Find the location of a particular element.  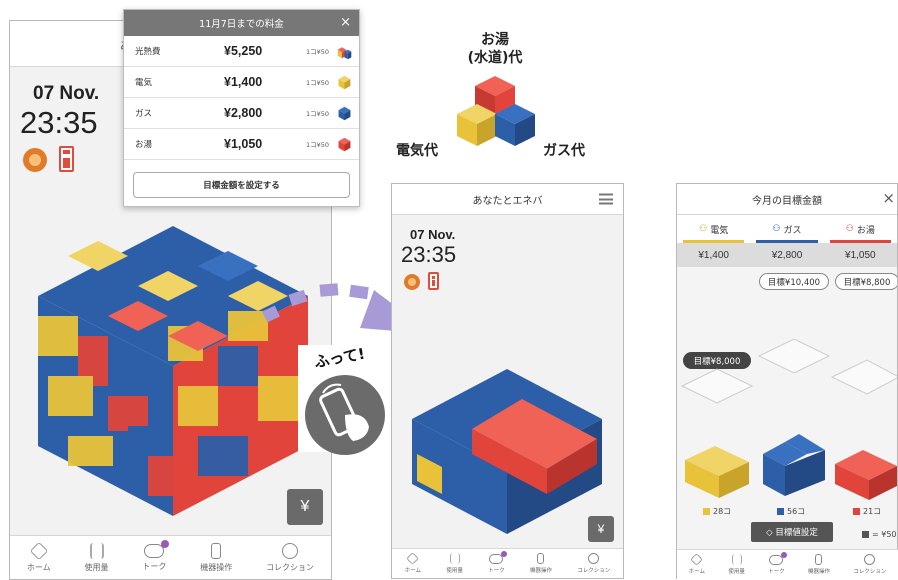

gas-cost: ¥2,800 is located at coordinates (787, 255).